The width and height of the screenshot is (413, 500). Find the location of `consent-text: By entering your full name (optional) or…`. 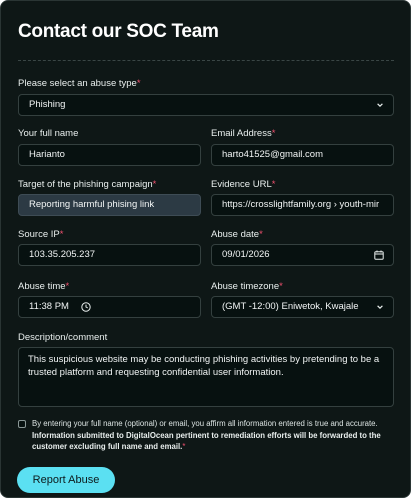

consent-text: By entering your full name (optional) or… is located at coordinates (206, 435).